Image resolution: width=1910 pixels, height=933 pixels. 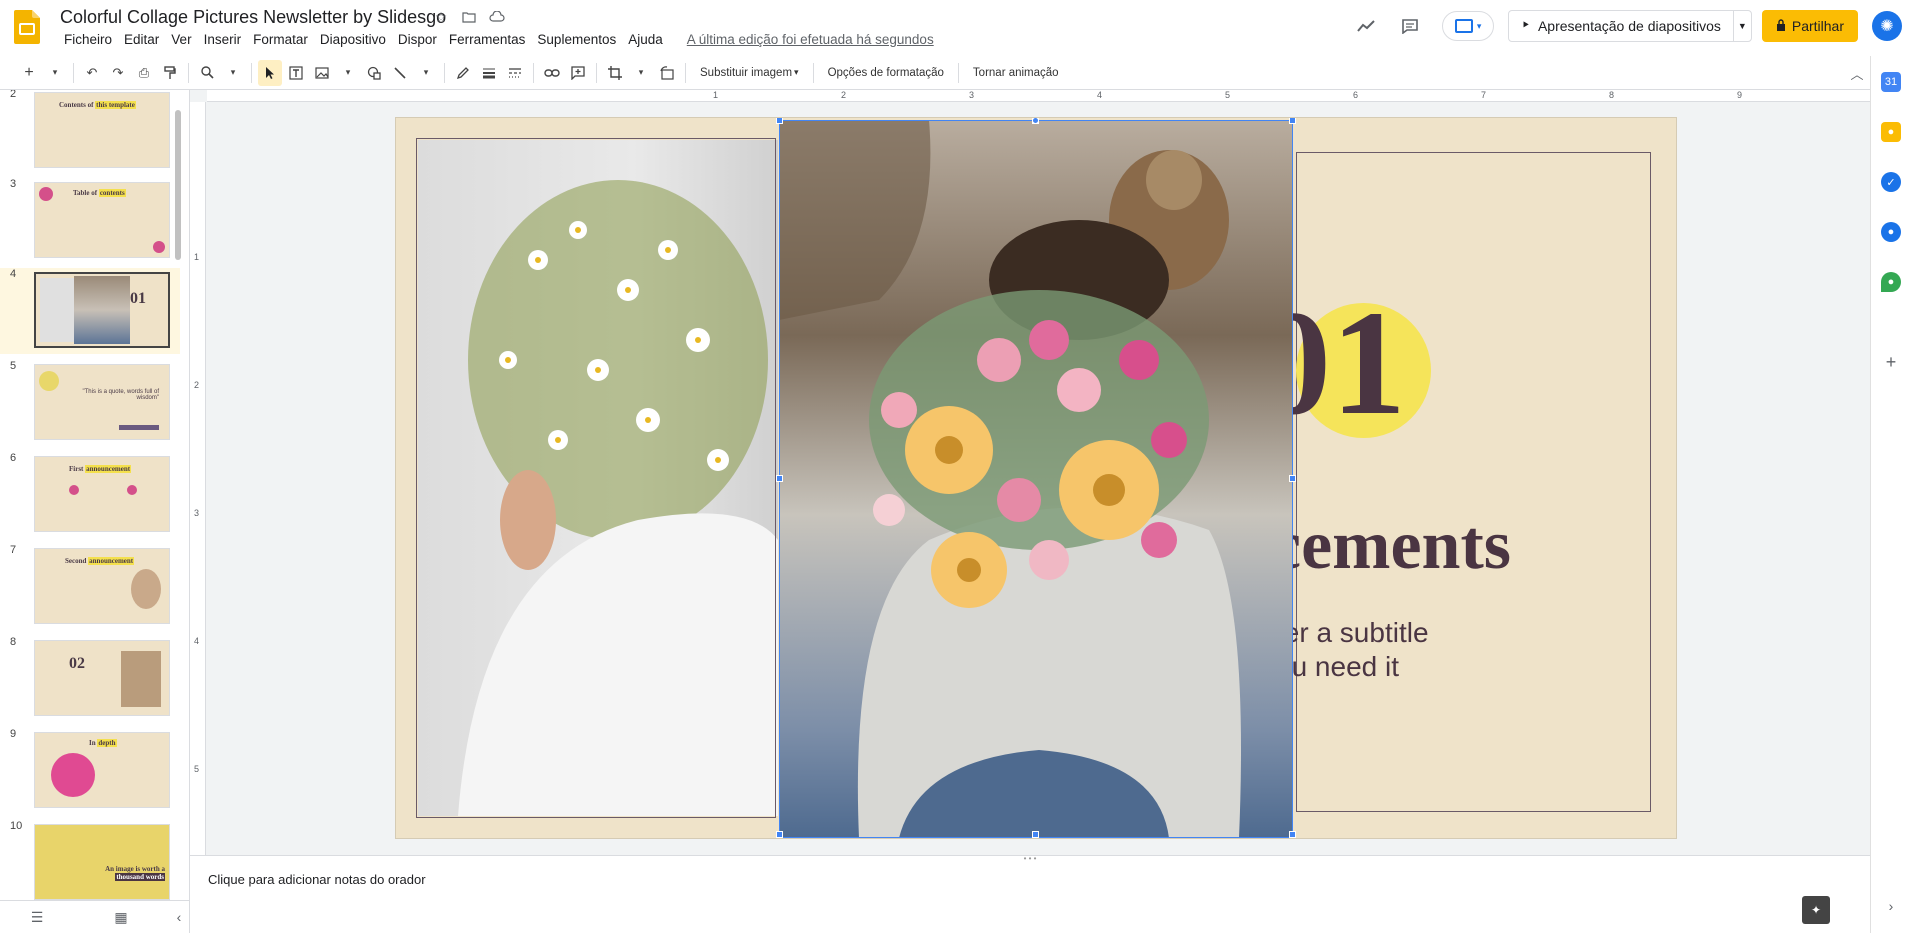 What do you see at coordinates (1035, 834) in the screenshot?
I see `resize-handle-bottom` at bounding box center [1035, 834].